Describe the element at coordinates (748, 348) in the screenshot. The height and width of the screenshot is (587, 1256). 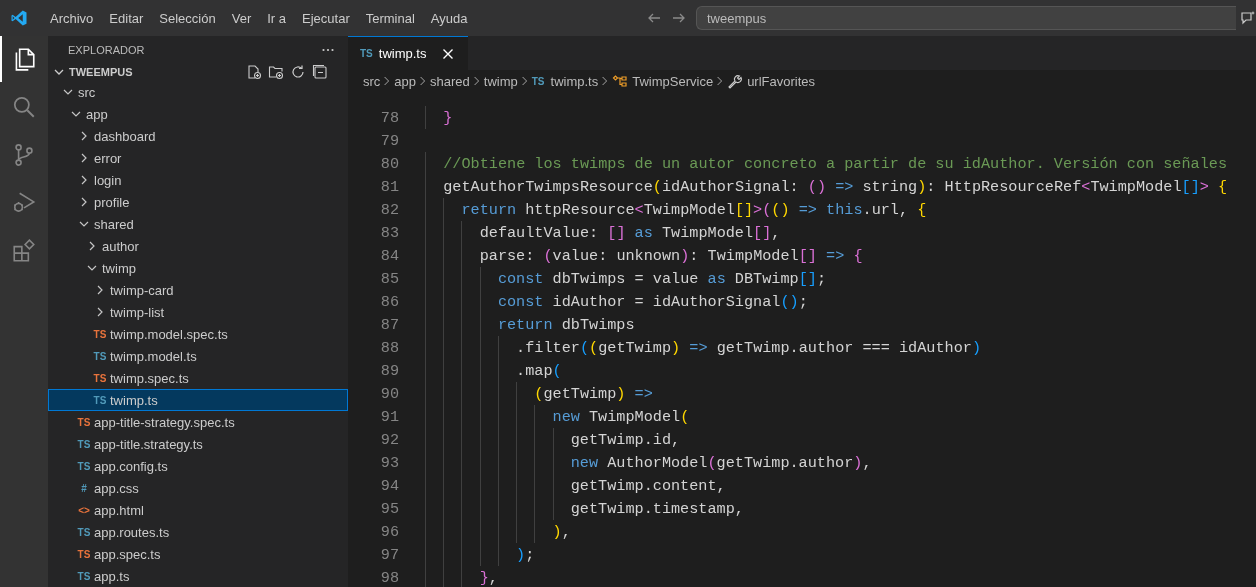
I see `code-line: .filter((getTwimp) => getTwimp.author === idAuthor)` at that location.